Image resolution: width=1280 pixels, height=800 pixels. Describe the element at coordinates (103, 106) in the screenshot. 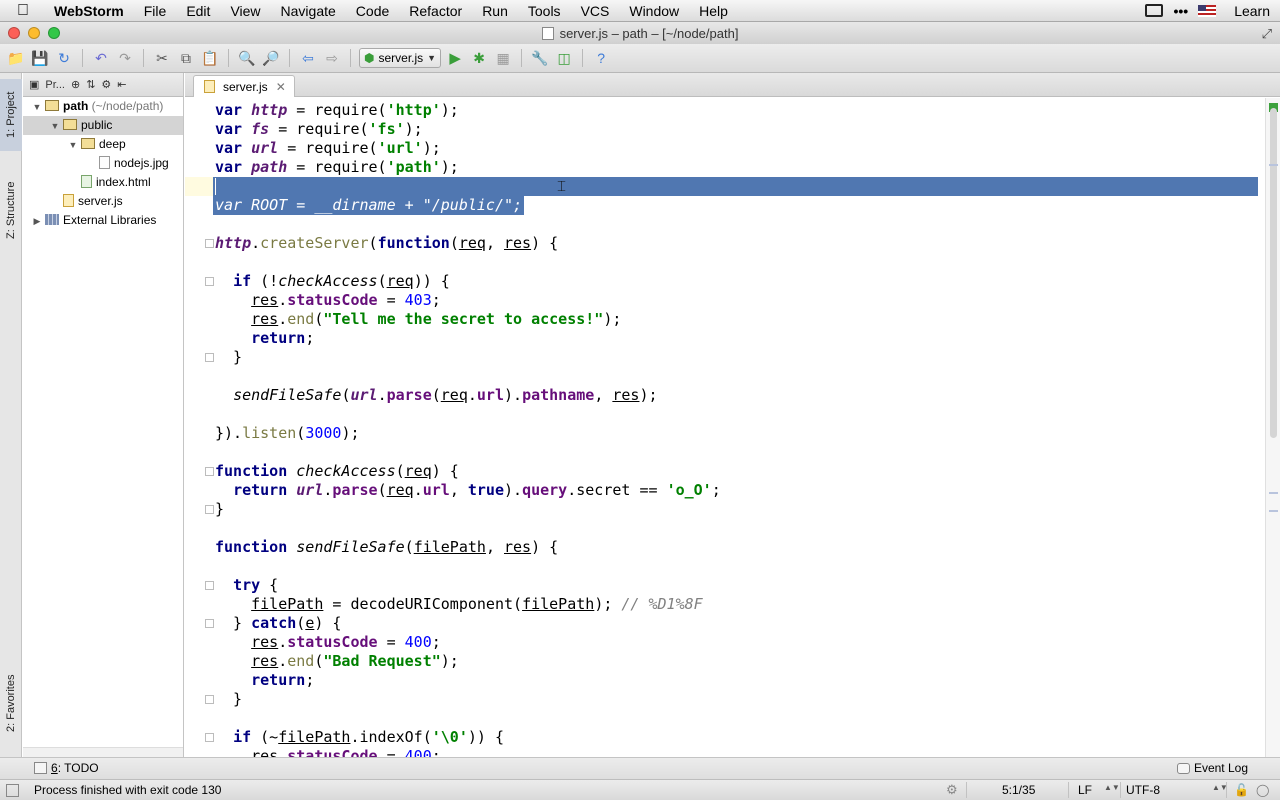

I see `tree-item-path: ▼ path (~/node/path)` at that location.